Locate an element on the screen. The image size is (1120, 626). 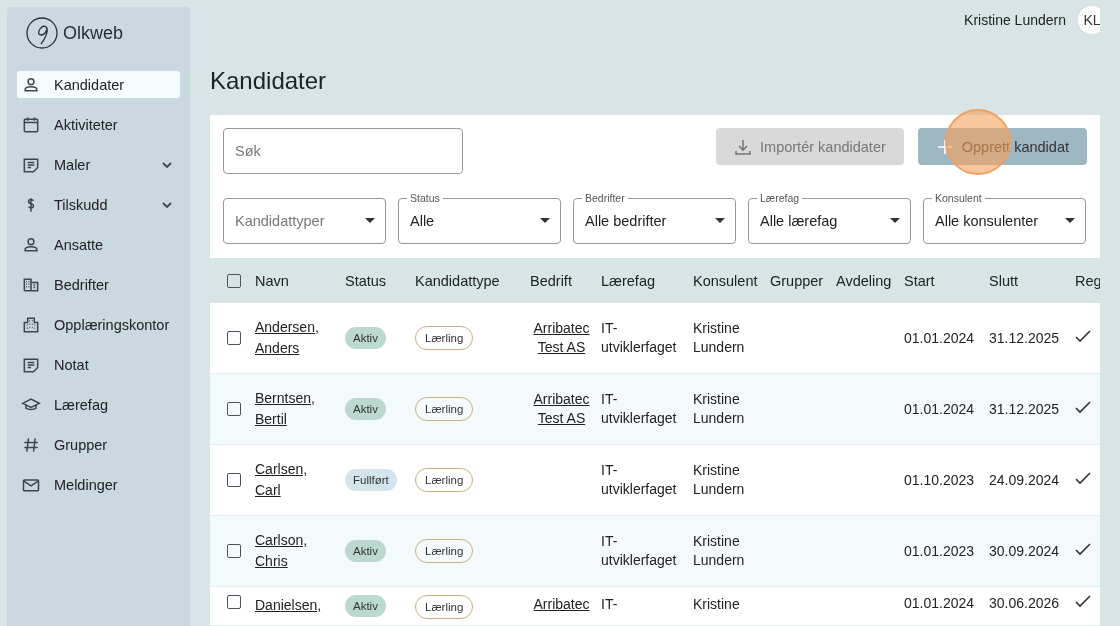
sidebar-item: Bedrifter is located at coordinates (98, 284).